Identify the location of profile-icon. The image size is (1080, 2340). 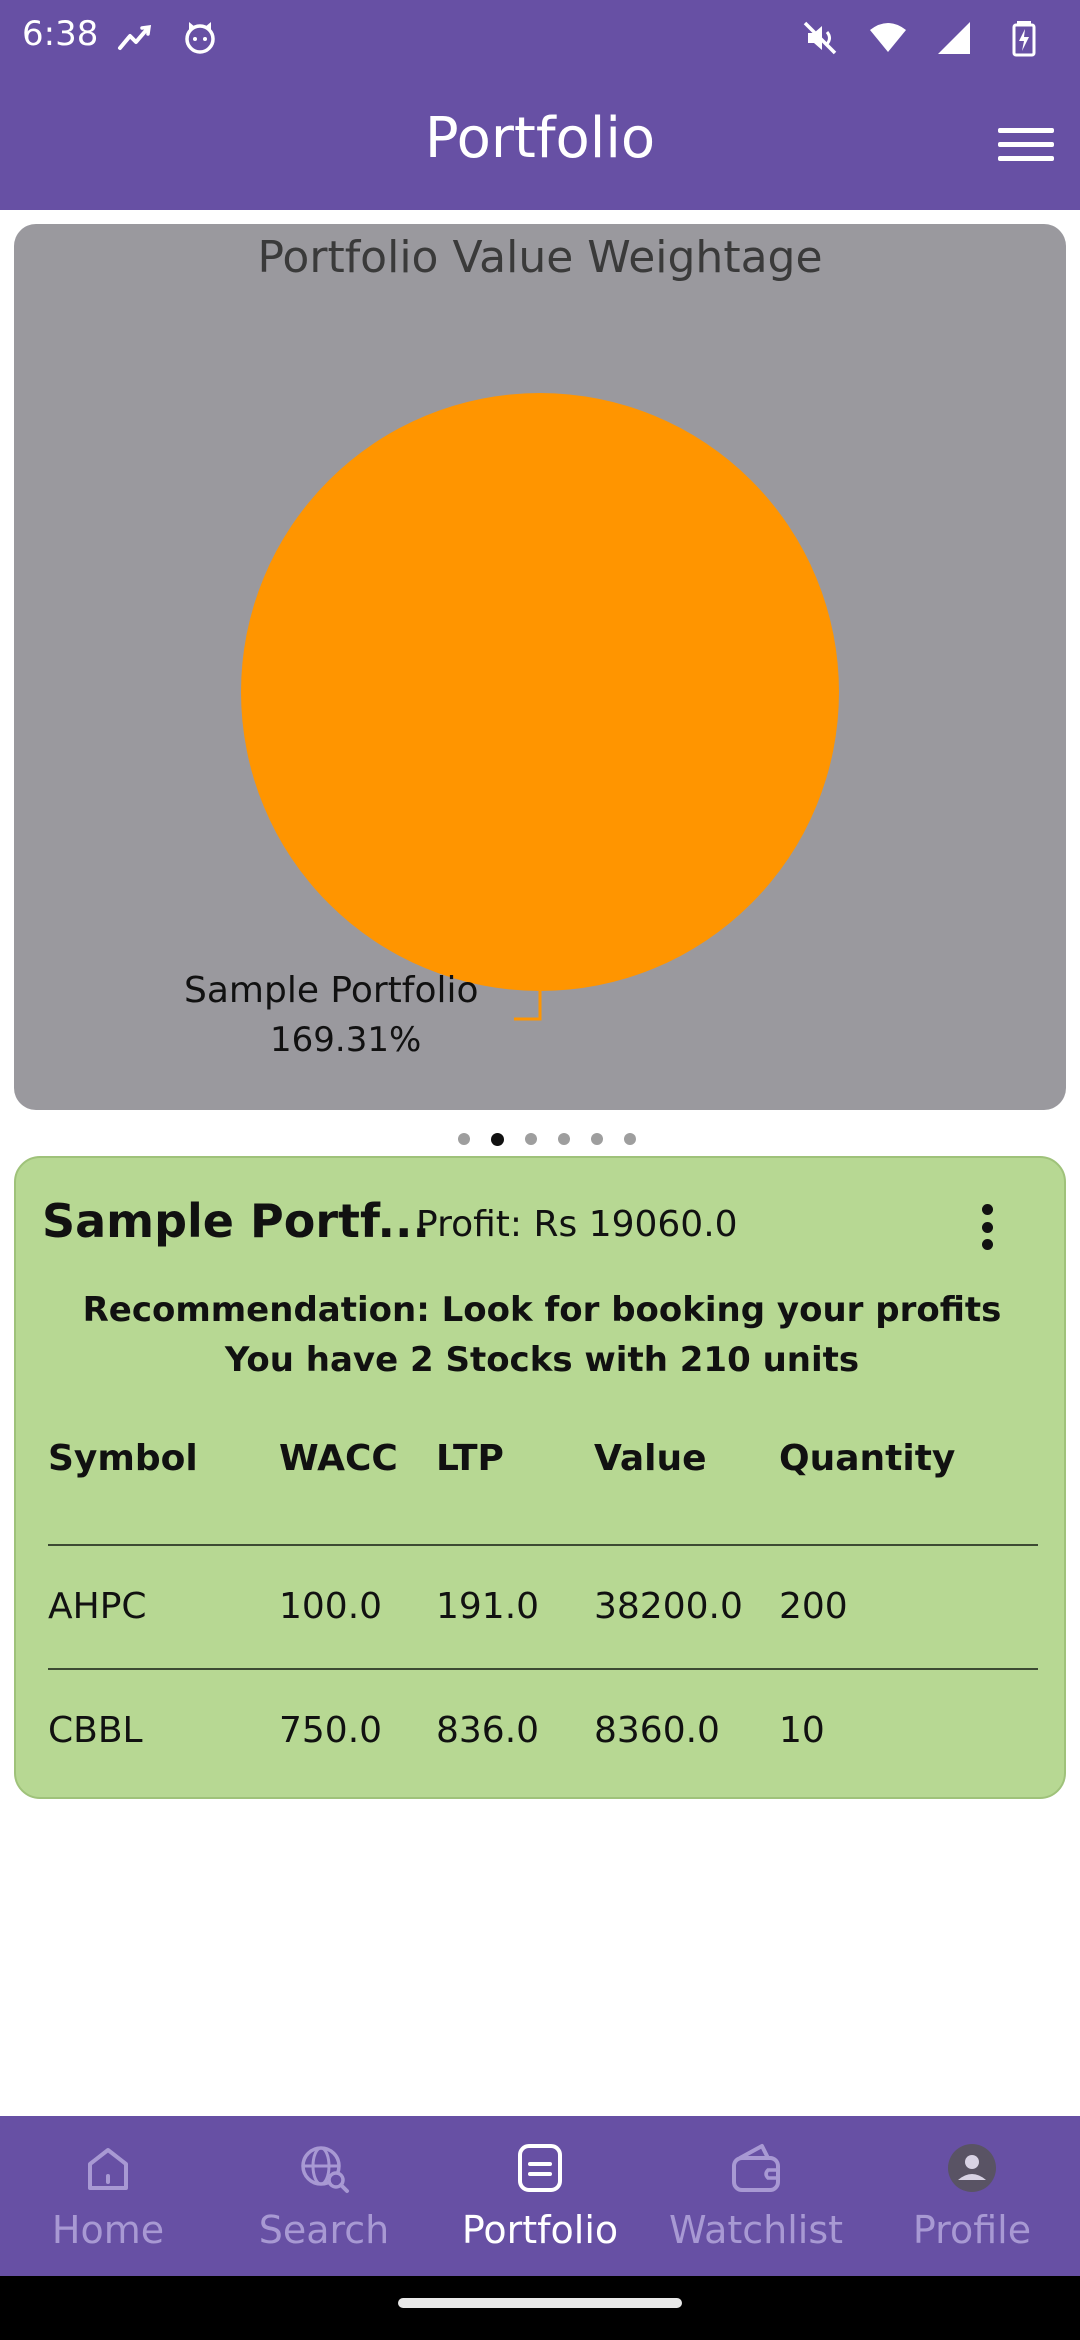
(972, 2168).